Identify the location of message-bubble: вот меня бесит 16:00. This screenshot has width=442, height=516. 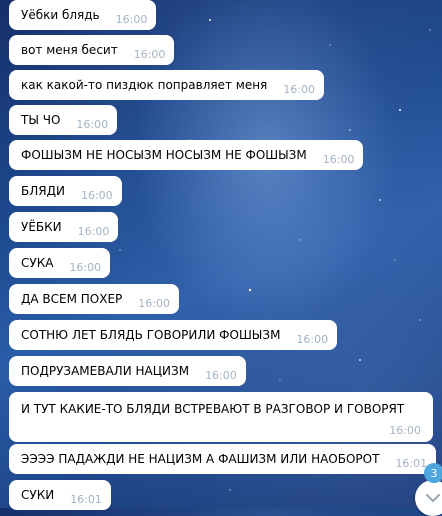
(92, 50).